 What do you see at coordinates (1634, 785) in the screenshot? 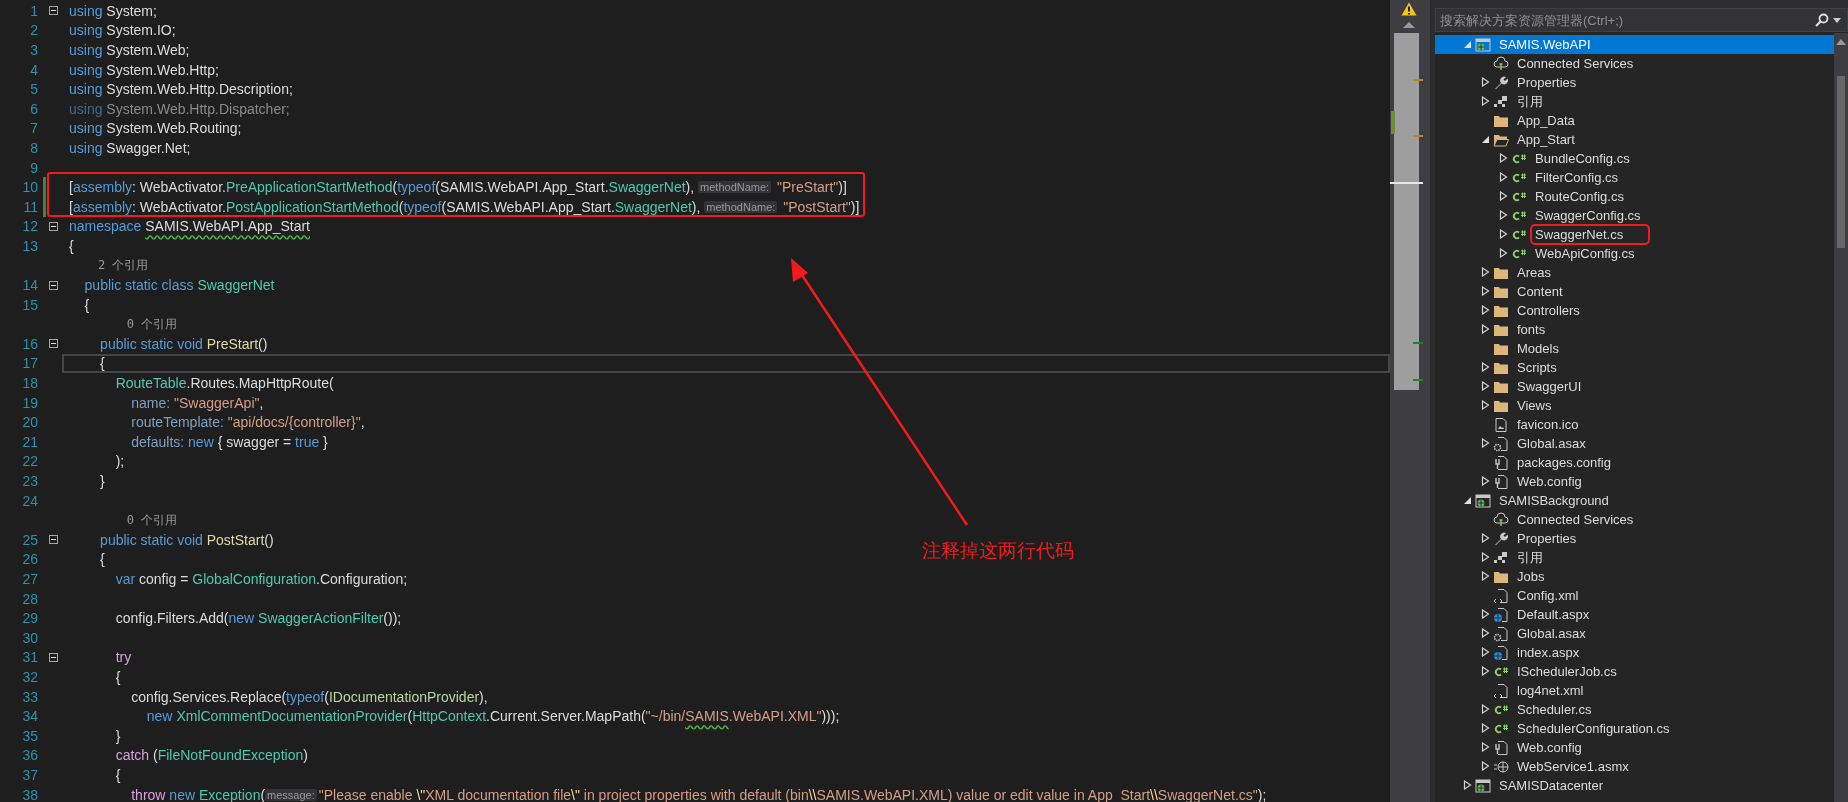
I see `tree-item: SAMISDatacenter` at bounding box center [1634, 785].